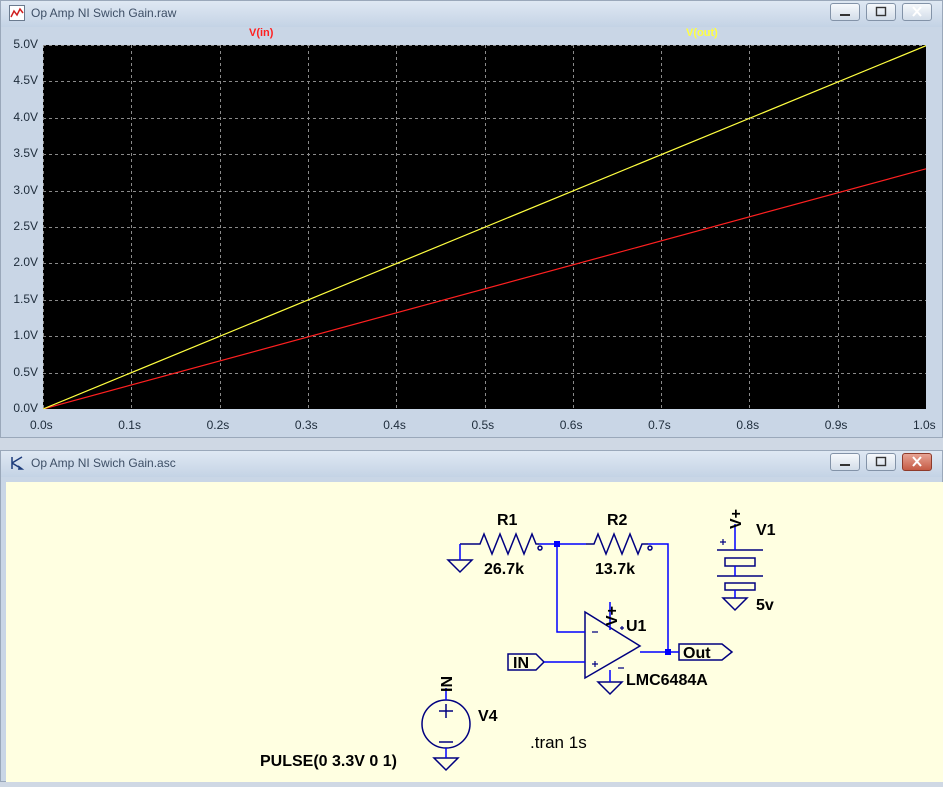  Describe the element at coordinates (667, 680) in the screenshot. I see `u1-part: LMC6484A` at that location.